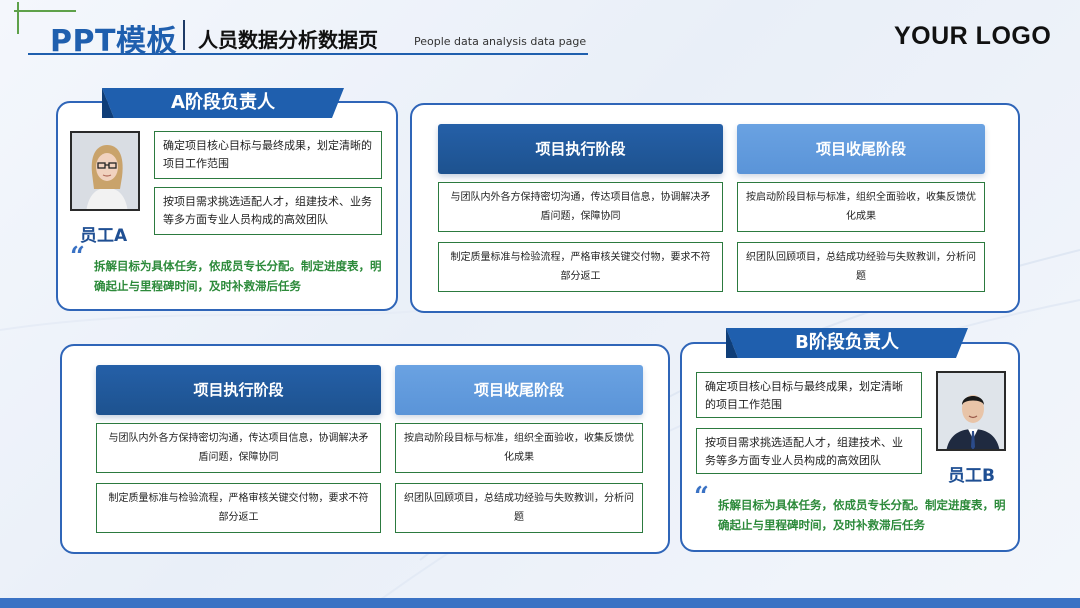 Image resolution: width=1080 pixels, height=608 pixels. I want to click on phase-top-close-item-1: 按启动阶段目标与标准，组织全面验收，收集反馈优化成果, so click(861, 207).